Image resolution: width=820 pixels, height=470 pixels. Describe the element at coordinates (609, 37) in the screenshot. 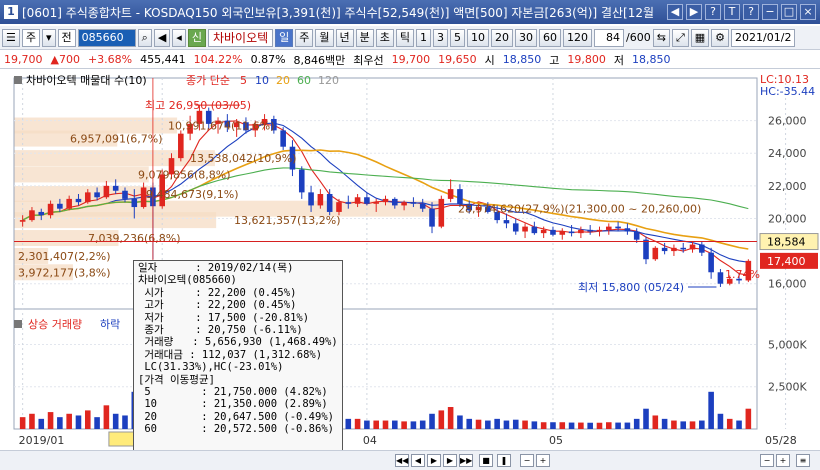

I see `count-input: 84` at that location.